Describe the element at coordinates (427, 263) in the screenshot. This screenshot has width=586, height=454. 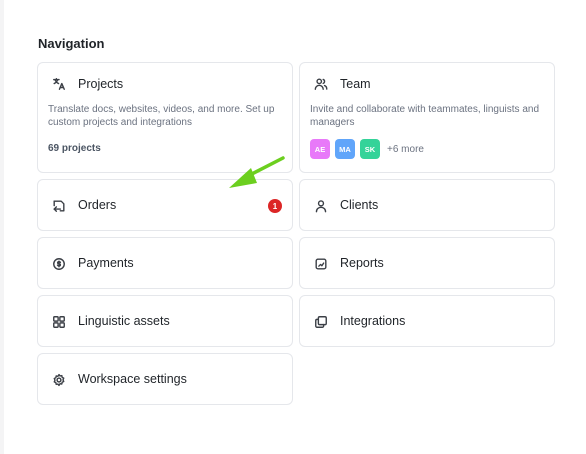
I see `reports-card: Reports` at that location.